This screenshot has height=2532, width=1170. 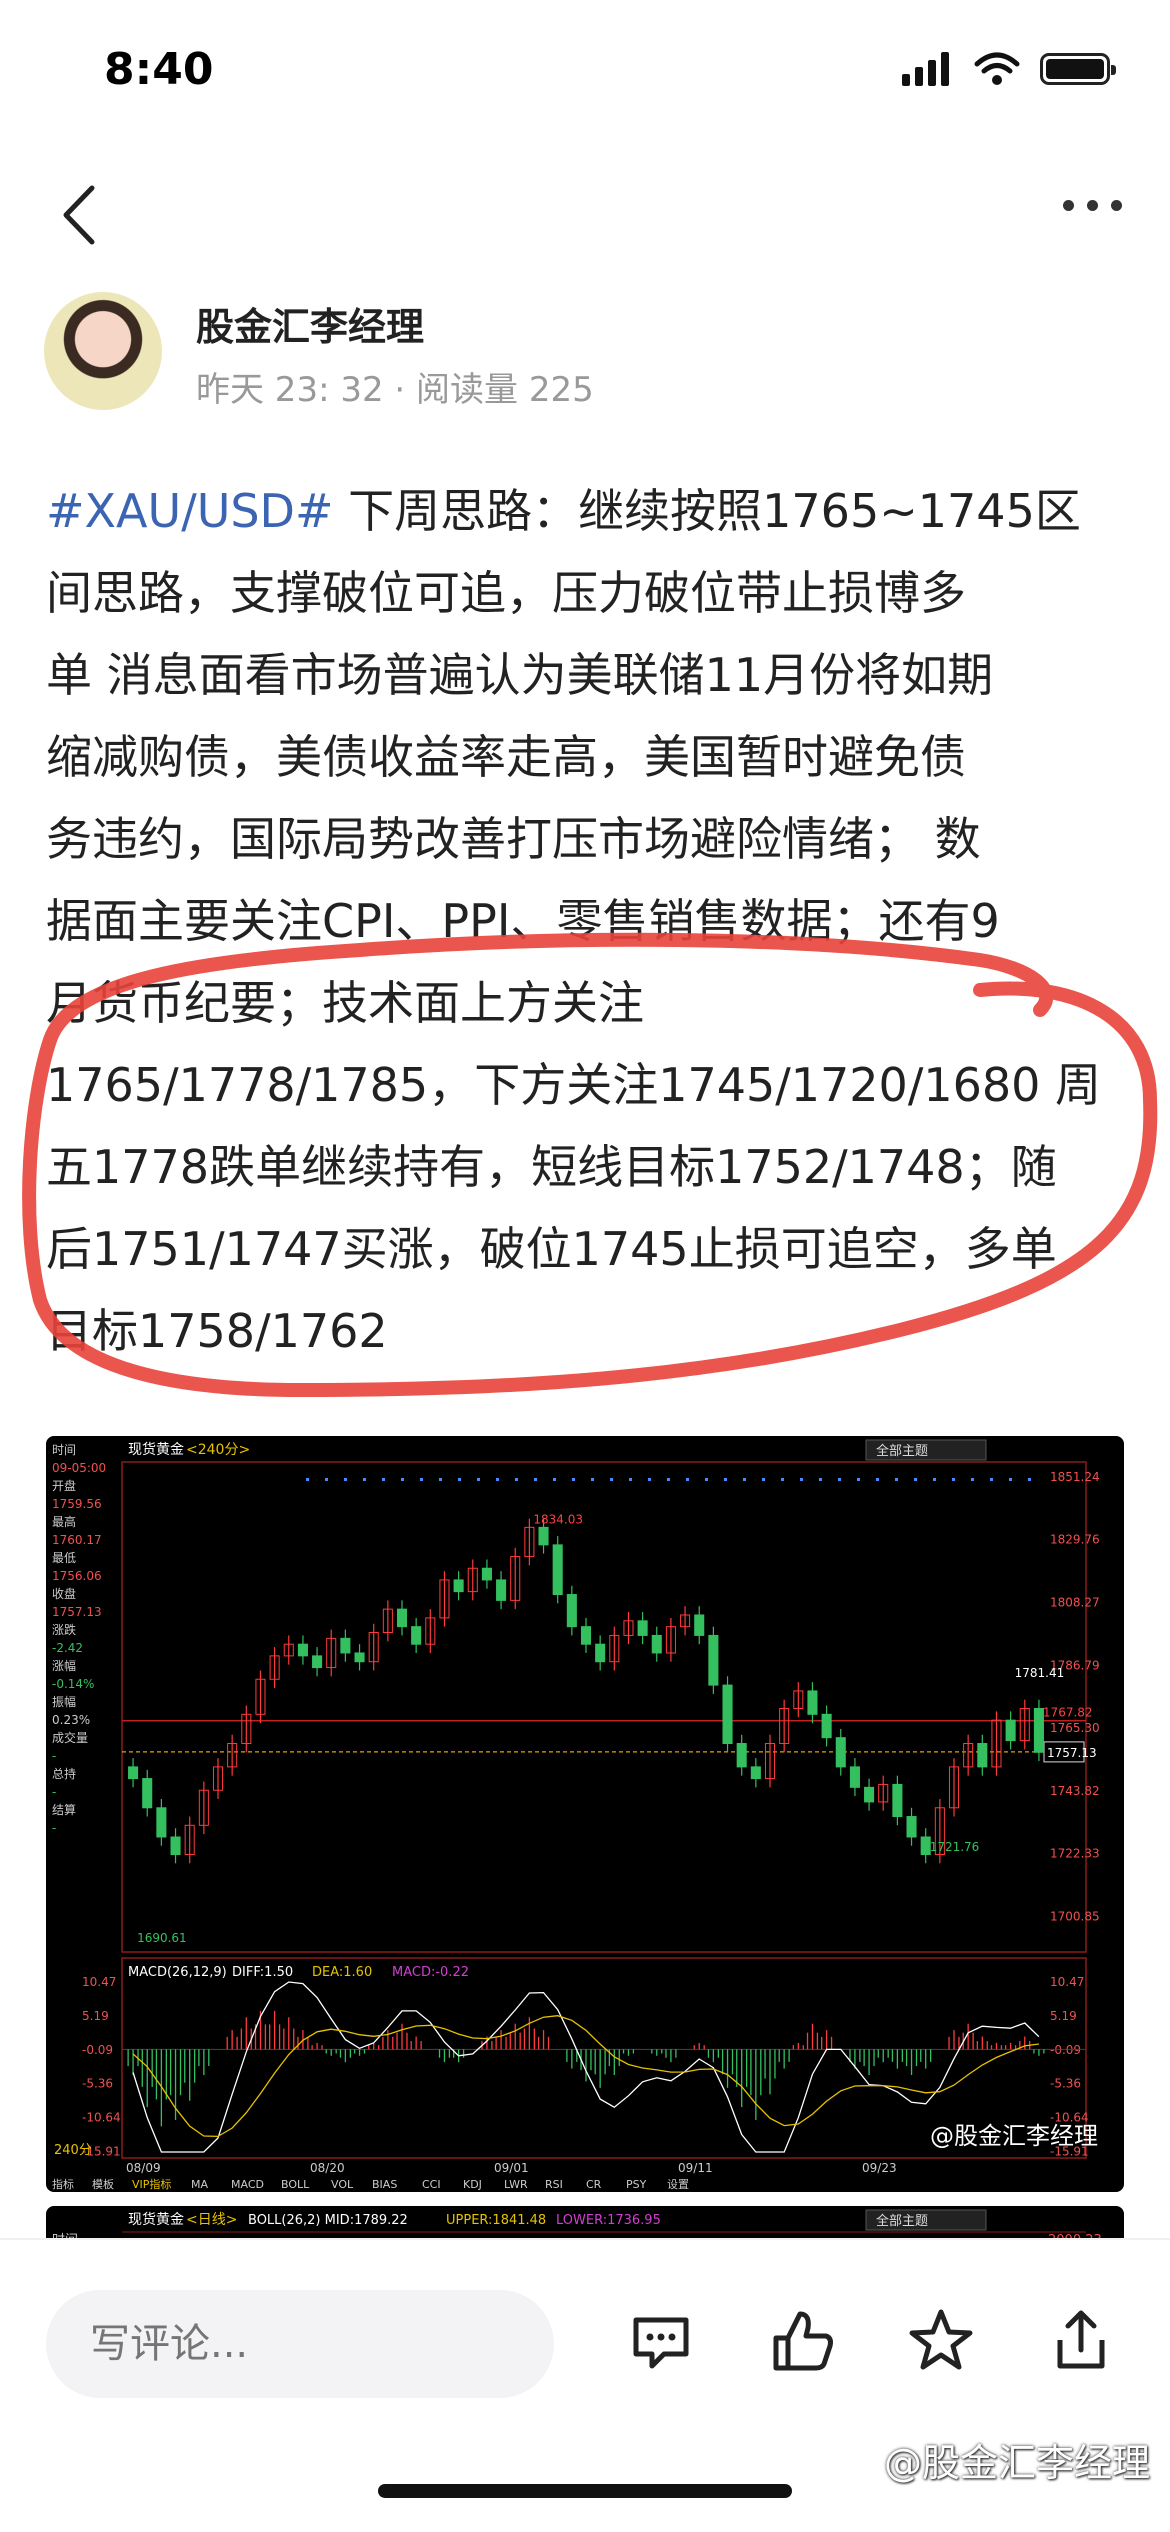 What do you see at coordinates (1081, 2341) in the screenshot?
I see `share-icon` at bounding box center [1081, 2341].